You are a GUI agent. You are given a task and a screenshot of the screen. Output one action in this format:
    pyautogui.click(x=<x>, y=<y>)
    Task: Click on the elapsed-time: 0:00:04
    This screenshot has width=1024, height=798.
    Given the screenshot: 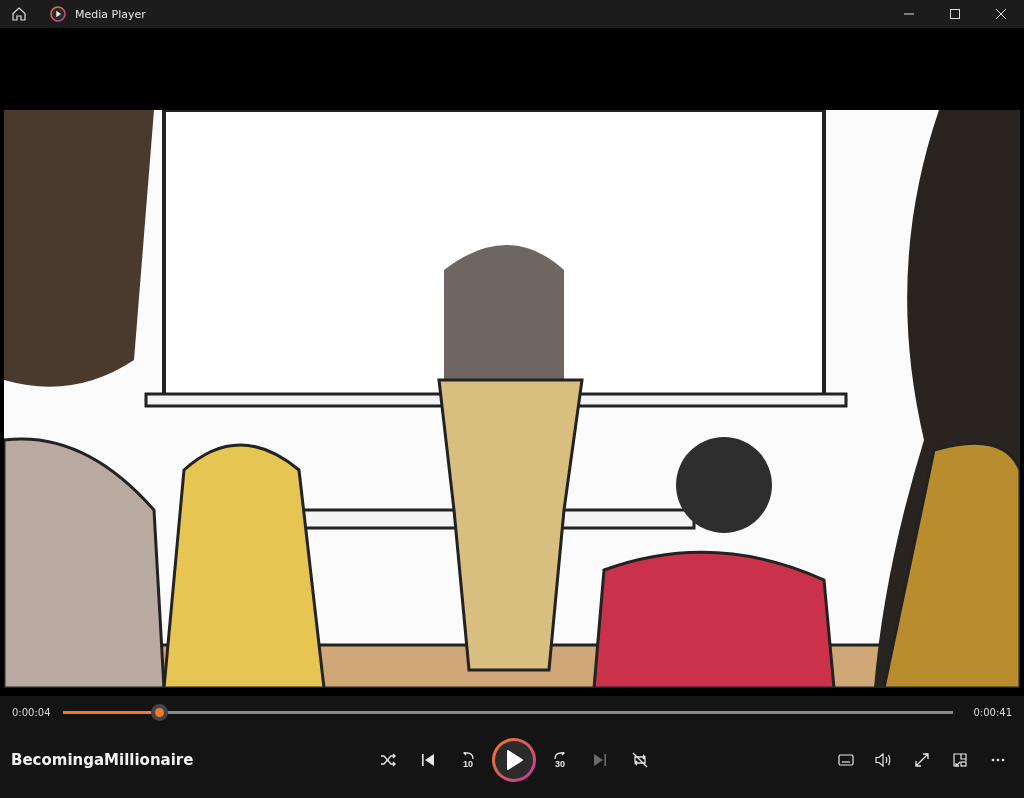 What is the action you would take?
    pyautogui.click(x=31, y=712)
    